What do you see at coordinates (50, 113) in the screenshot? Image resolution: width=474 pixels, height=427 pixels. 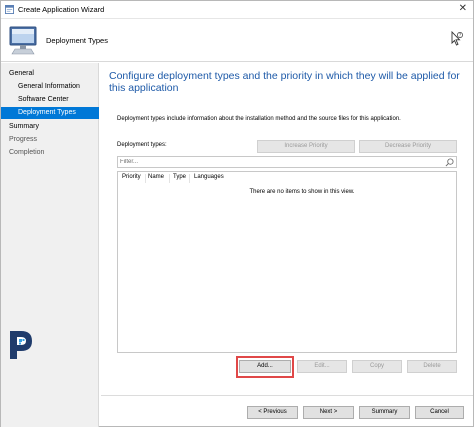 I see `nav-item-deployment-types: Deployment Types` at bounding box center [50, 113].